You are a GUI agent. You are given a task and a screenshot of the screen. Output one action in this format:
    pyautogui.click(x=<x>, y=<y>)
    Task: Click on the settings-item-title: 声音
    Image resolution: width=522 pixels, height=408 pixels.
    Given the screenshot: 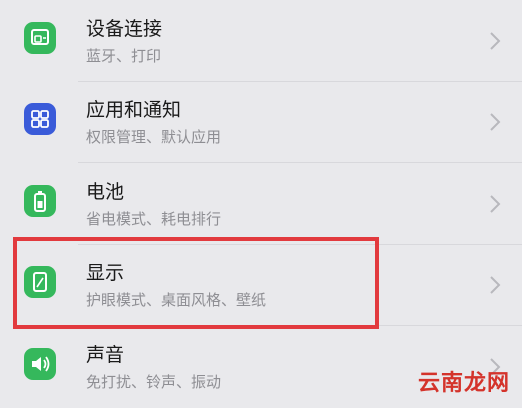 What is the action you would take?
    pyautogui.click(x=105, y=355)
    